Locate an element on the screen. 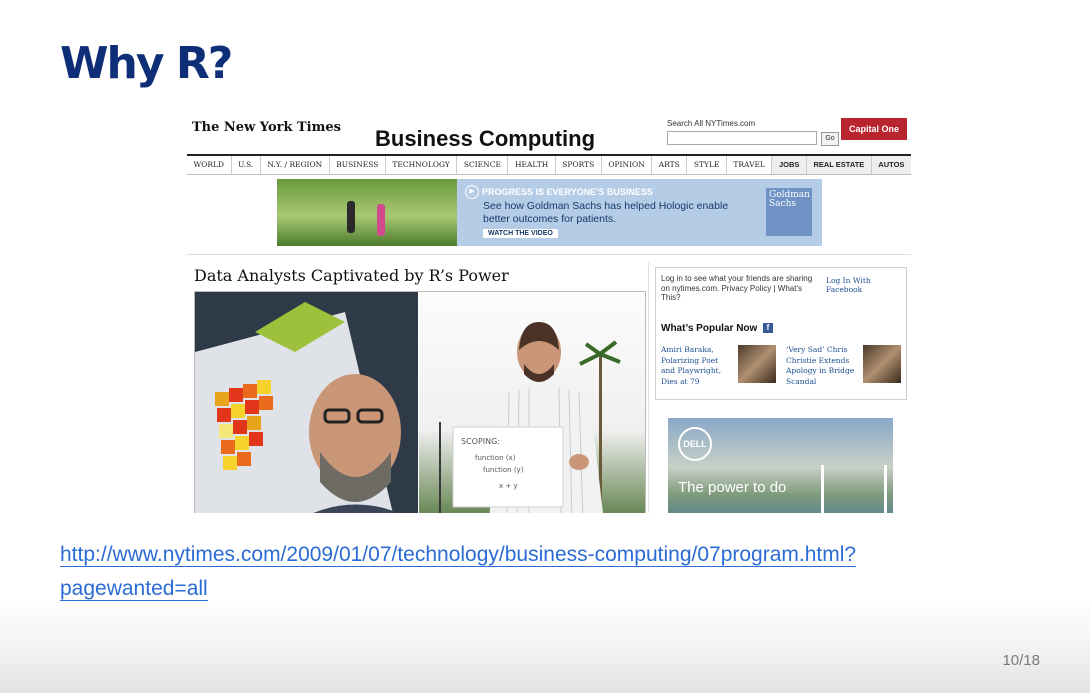 This screenshot has width=1090, height=693. column-divider is located at coordinates (648, 387).